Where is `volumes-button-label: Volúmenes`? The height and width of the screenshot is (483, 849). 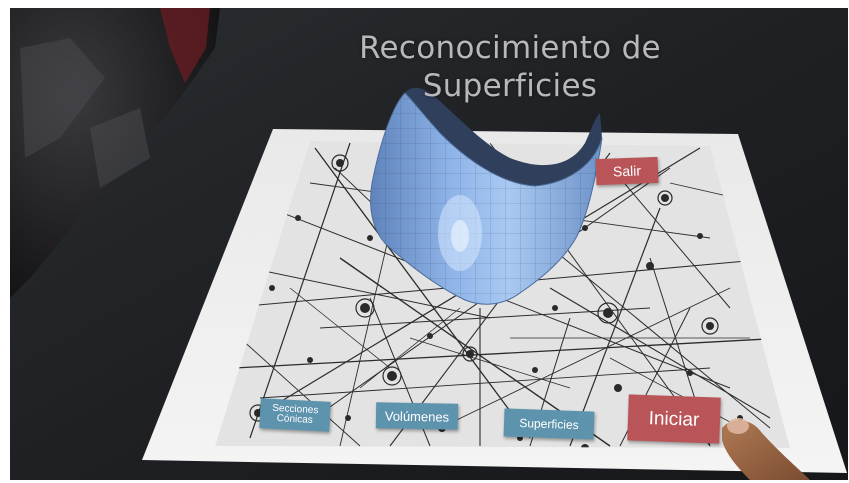
volumes-button-label: Volúmenes is located at coordinates (417, 416).